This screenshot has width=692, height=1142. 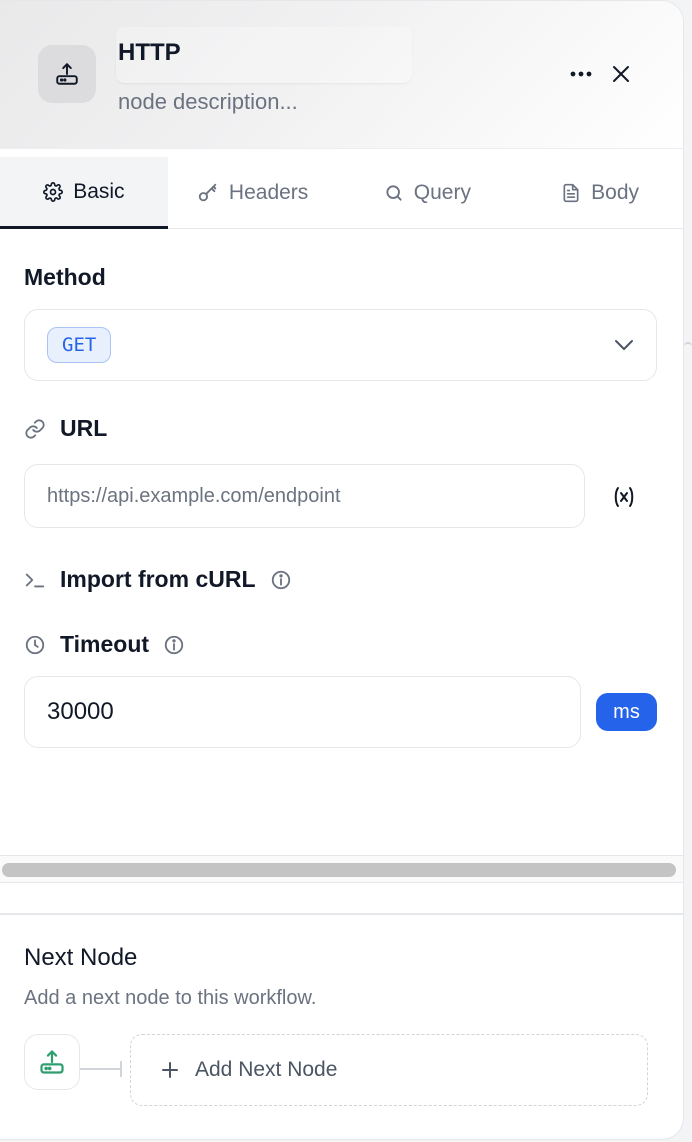 I want to click on tab-headers: Headers, so click(x=253, y=193).